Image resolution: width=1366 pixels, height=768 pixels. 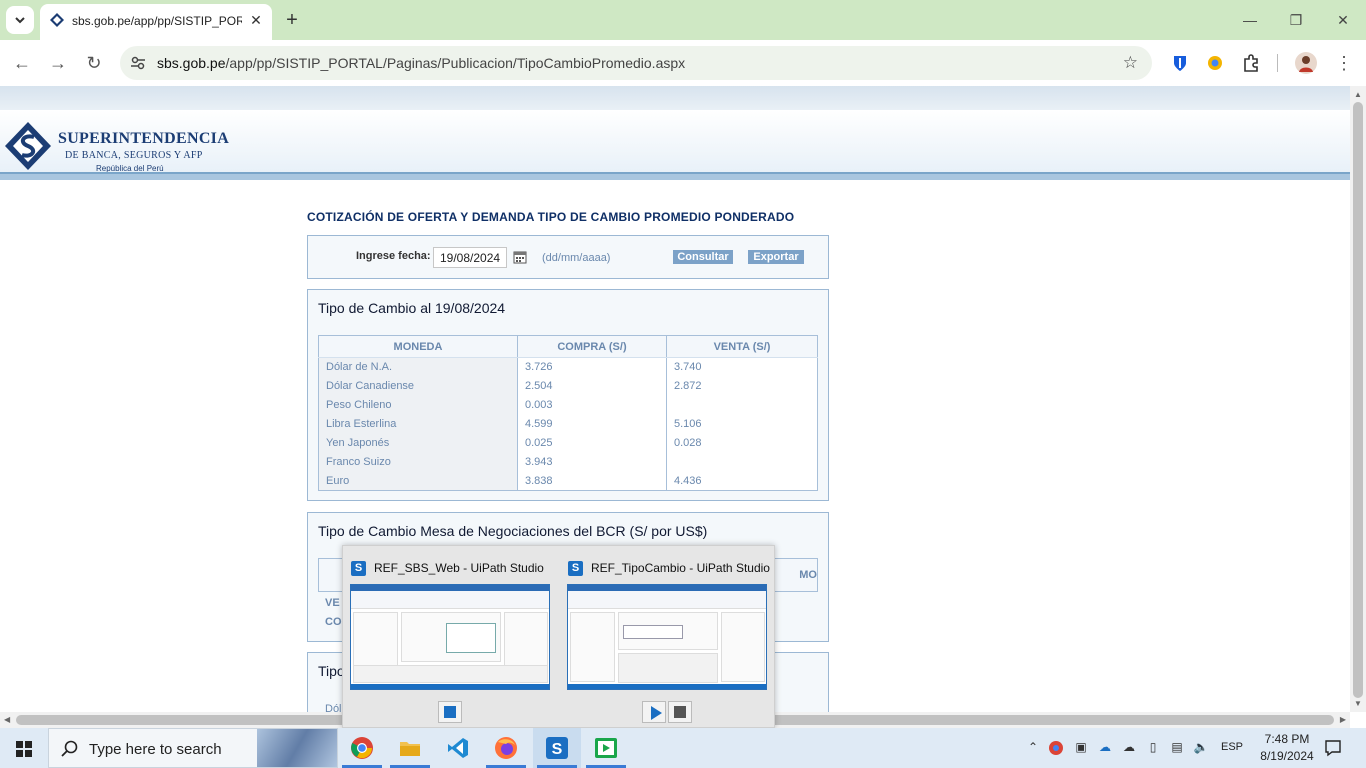 I want to click on taskbar-search-box: Type here to search, so click(x=193, y=748).